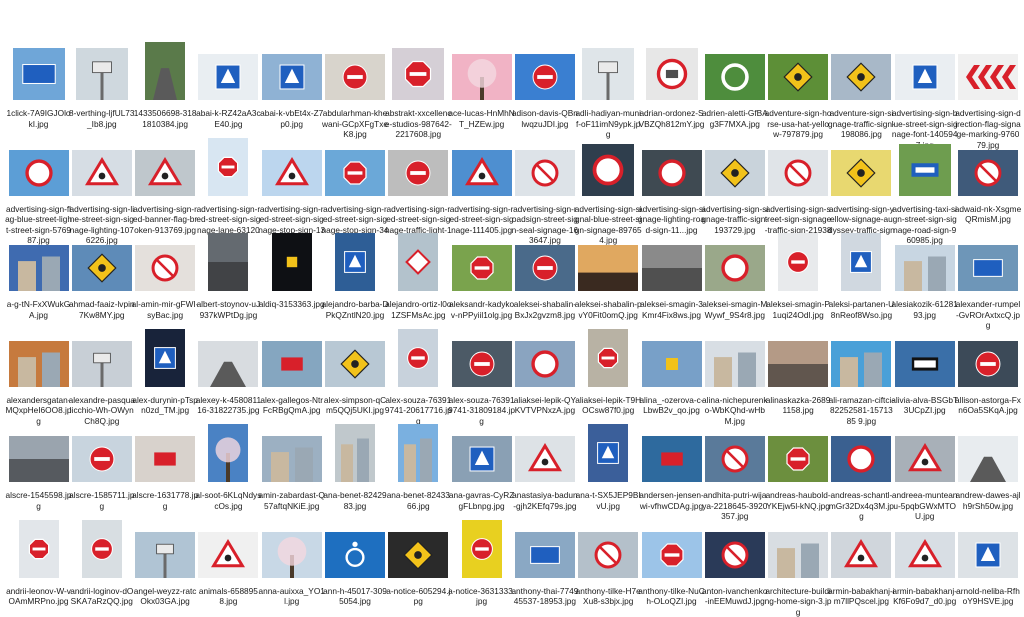 Image resolution: width=1024 pixels, height=617 pixels. What do you see at coordinates (228, 596) in the screenshot?
I see `file-name: animals-658895 8.jpg` at bounding box center [228, 596].